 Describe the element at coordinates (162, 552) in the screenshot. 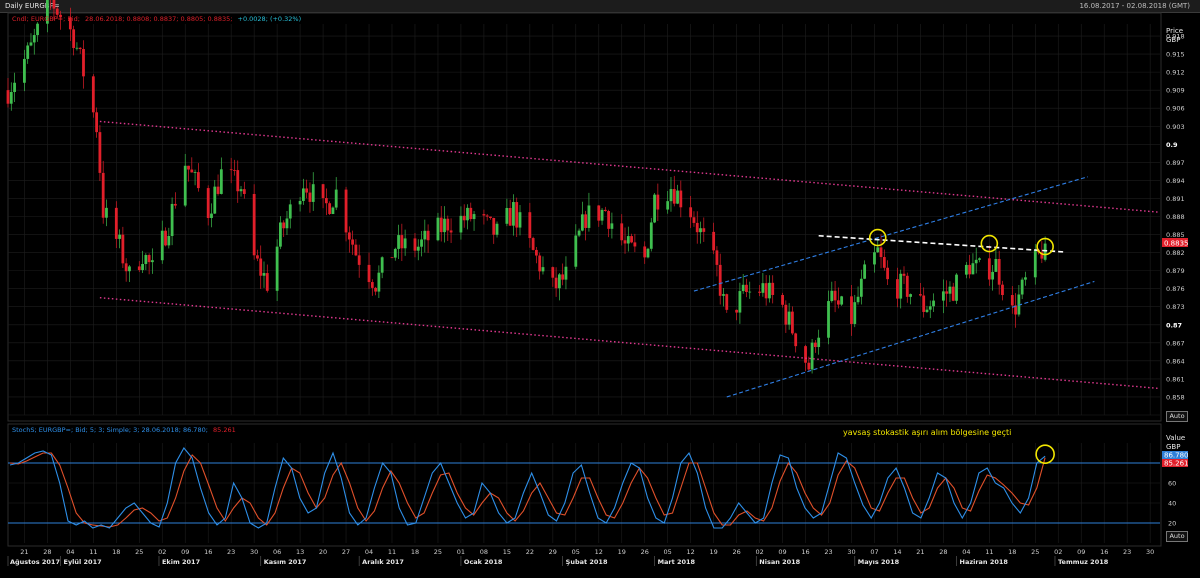

I see `x-day-tick: 02` at that location.